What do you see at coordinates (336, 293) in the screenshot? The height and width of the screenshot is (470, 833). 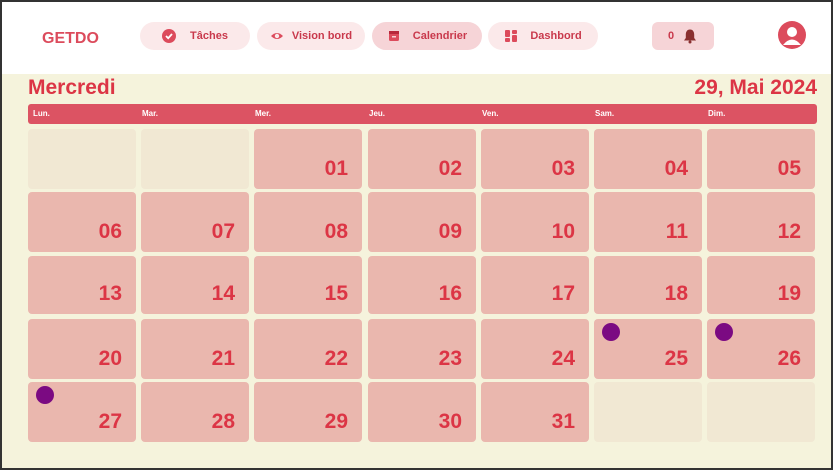 I see `day-number: 15` at bounding box center [336, 293].